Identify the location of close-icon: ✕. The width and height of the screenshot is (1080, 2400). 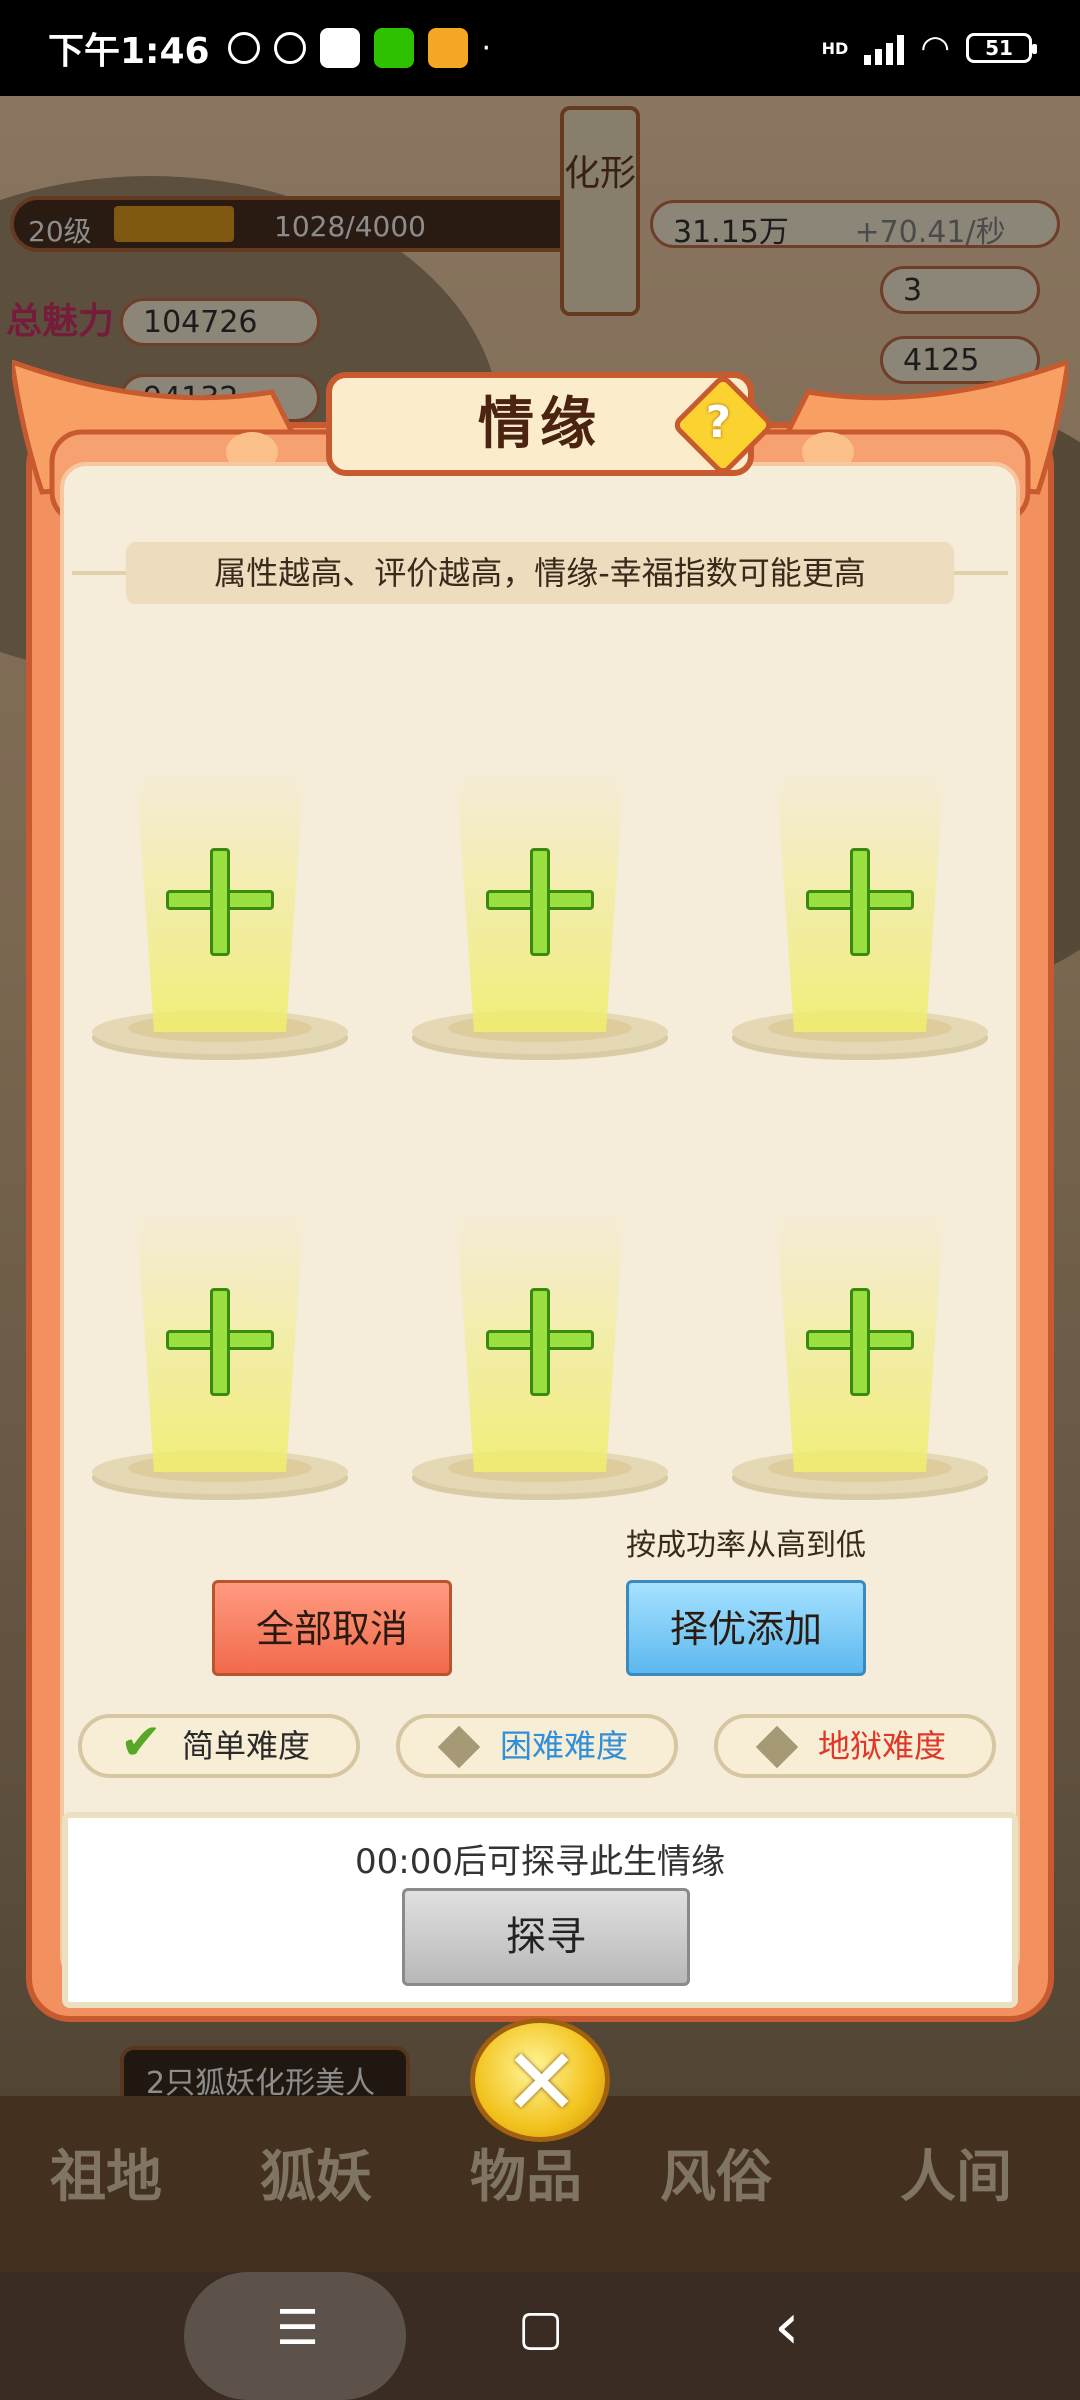
(542, 2082).